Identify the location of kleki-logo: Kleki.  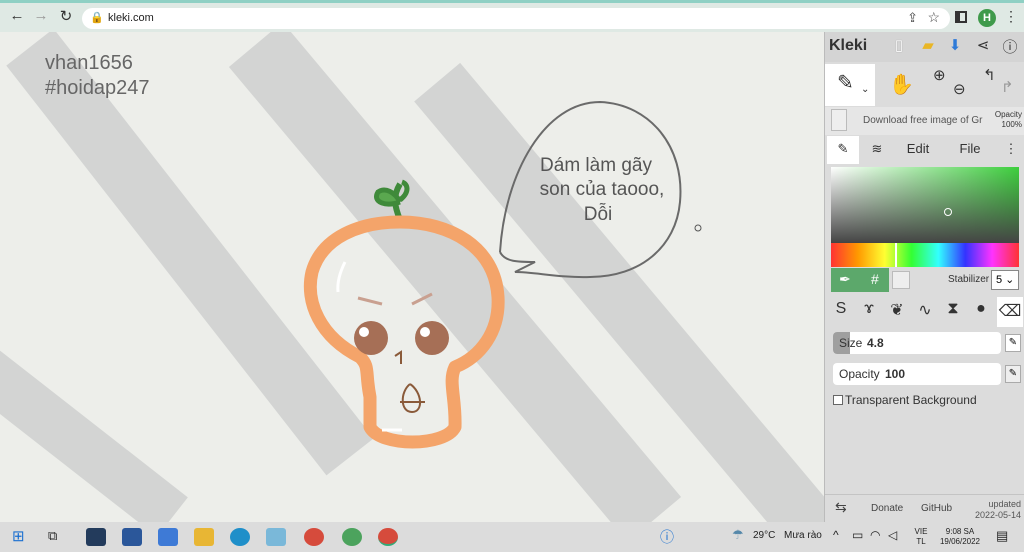
(848, 46).